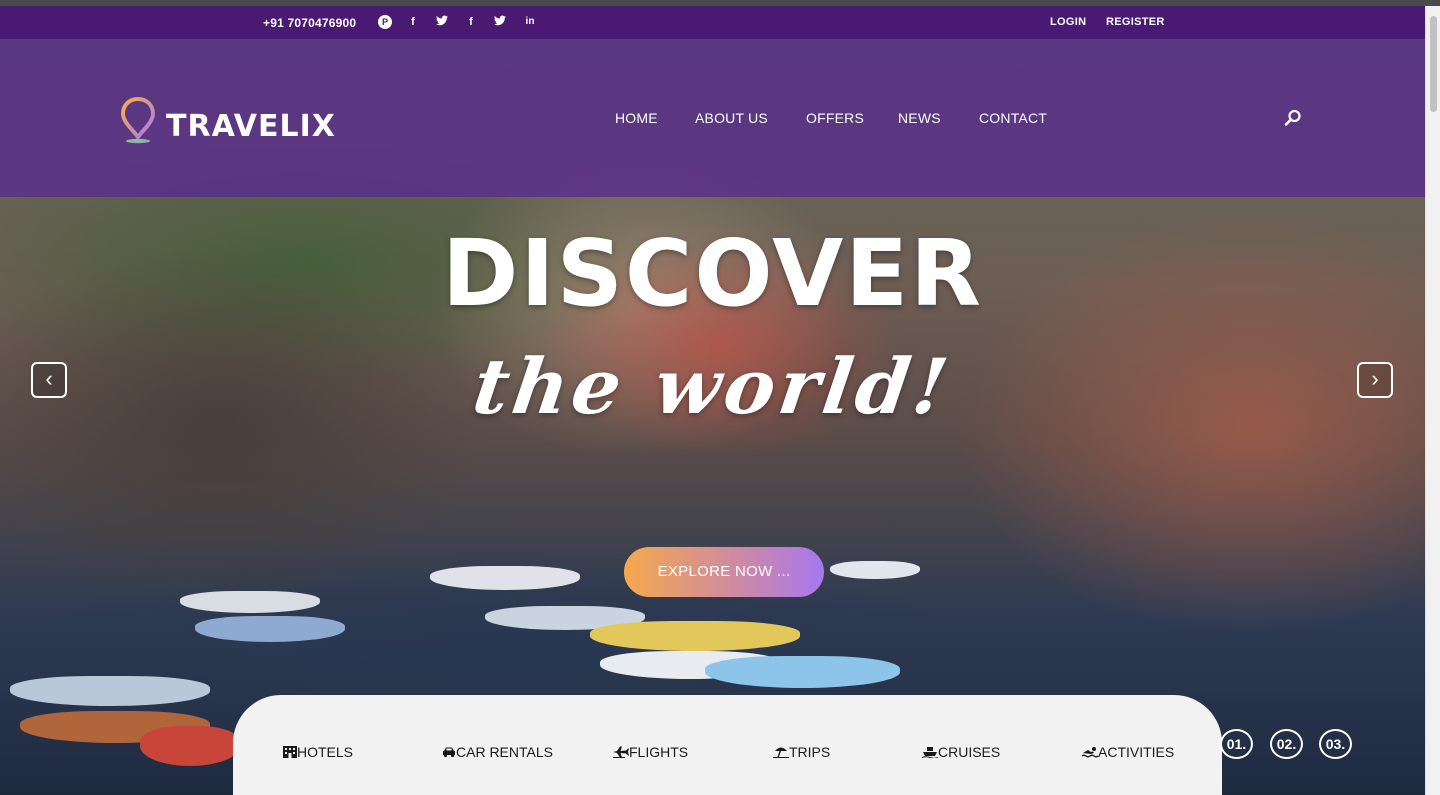 The height and width of the screenshot is (795, 1440). Describe the element at coordinates (530, 22) in the screenshot. I see `linkedin-icon: in` at that location.